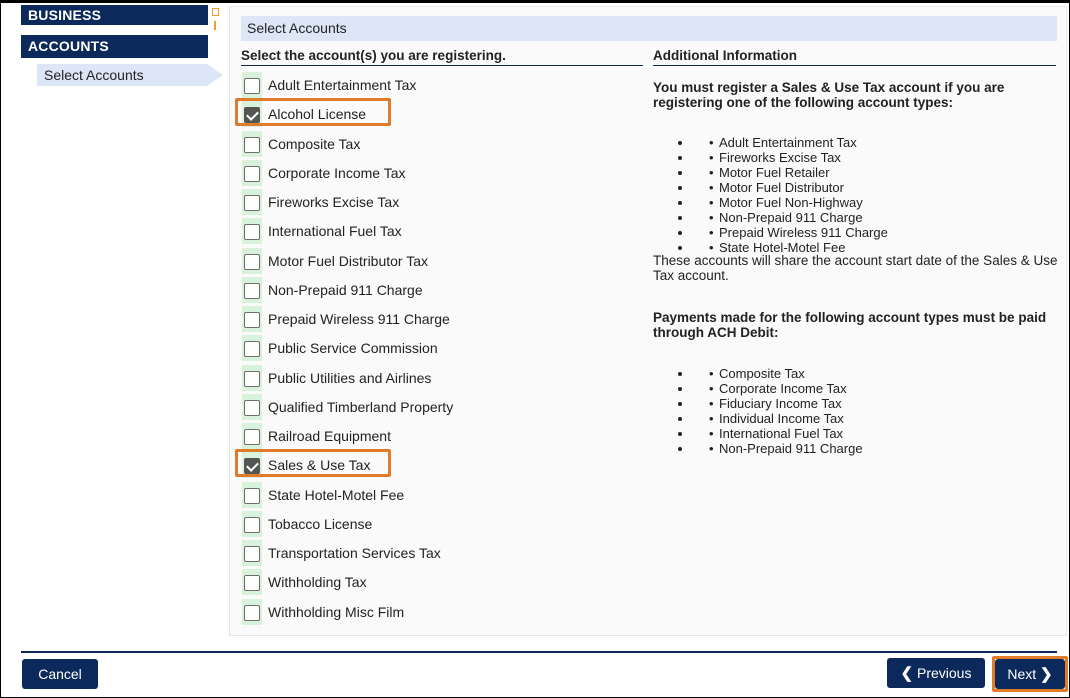  What do you see at coordinates (348, 261) in the screenshot?
I see `account-label: Motor Fuel Distributor Tax` at bounding box center [348, 261].